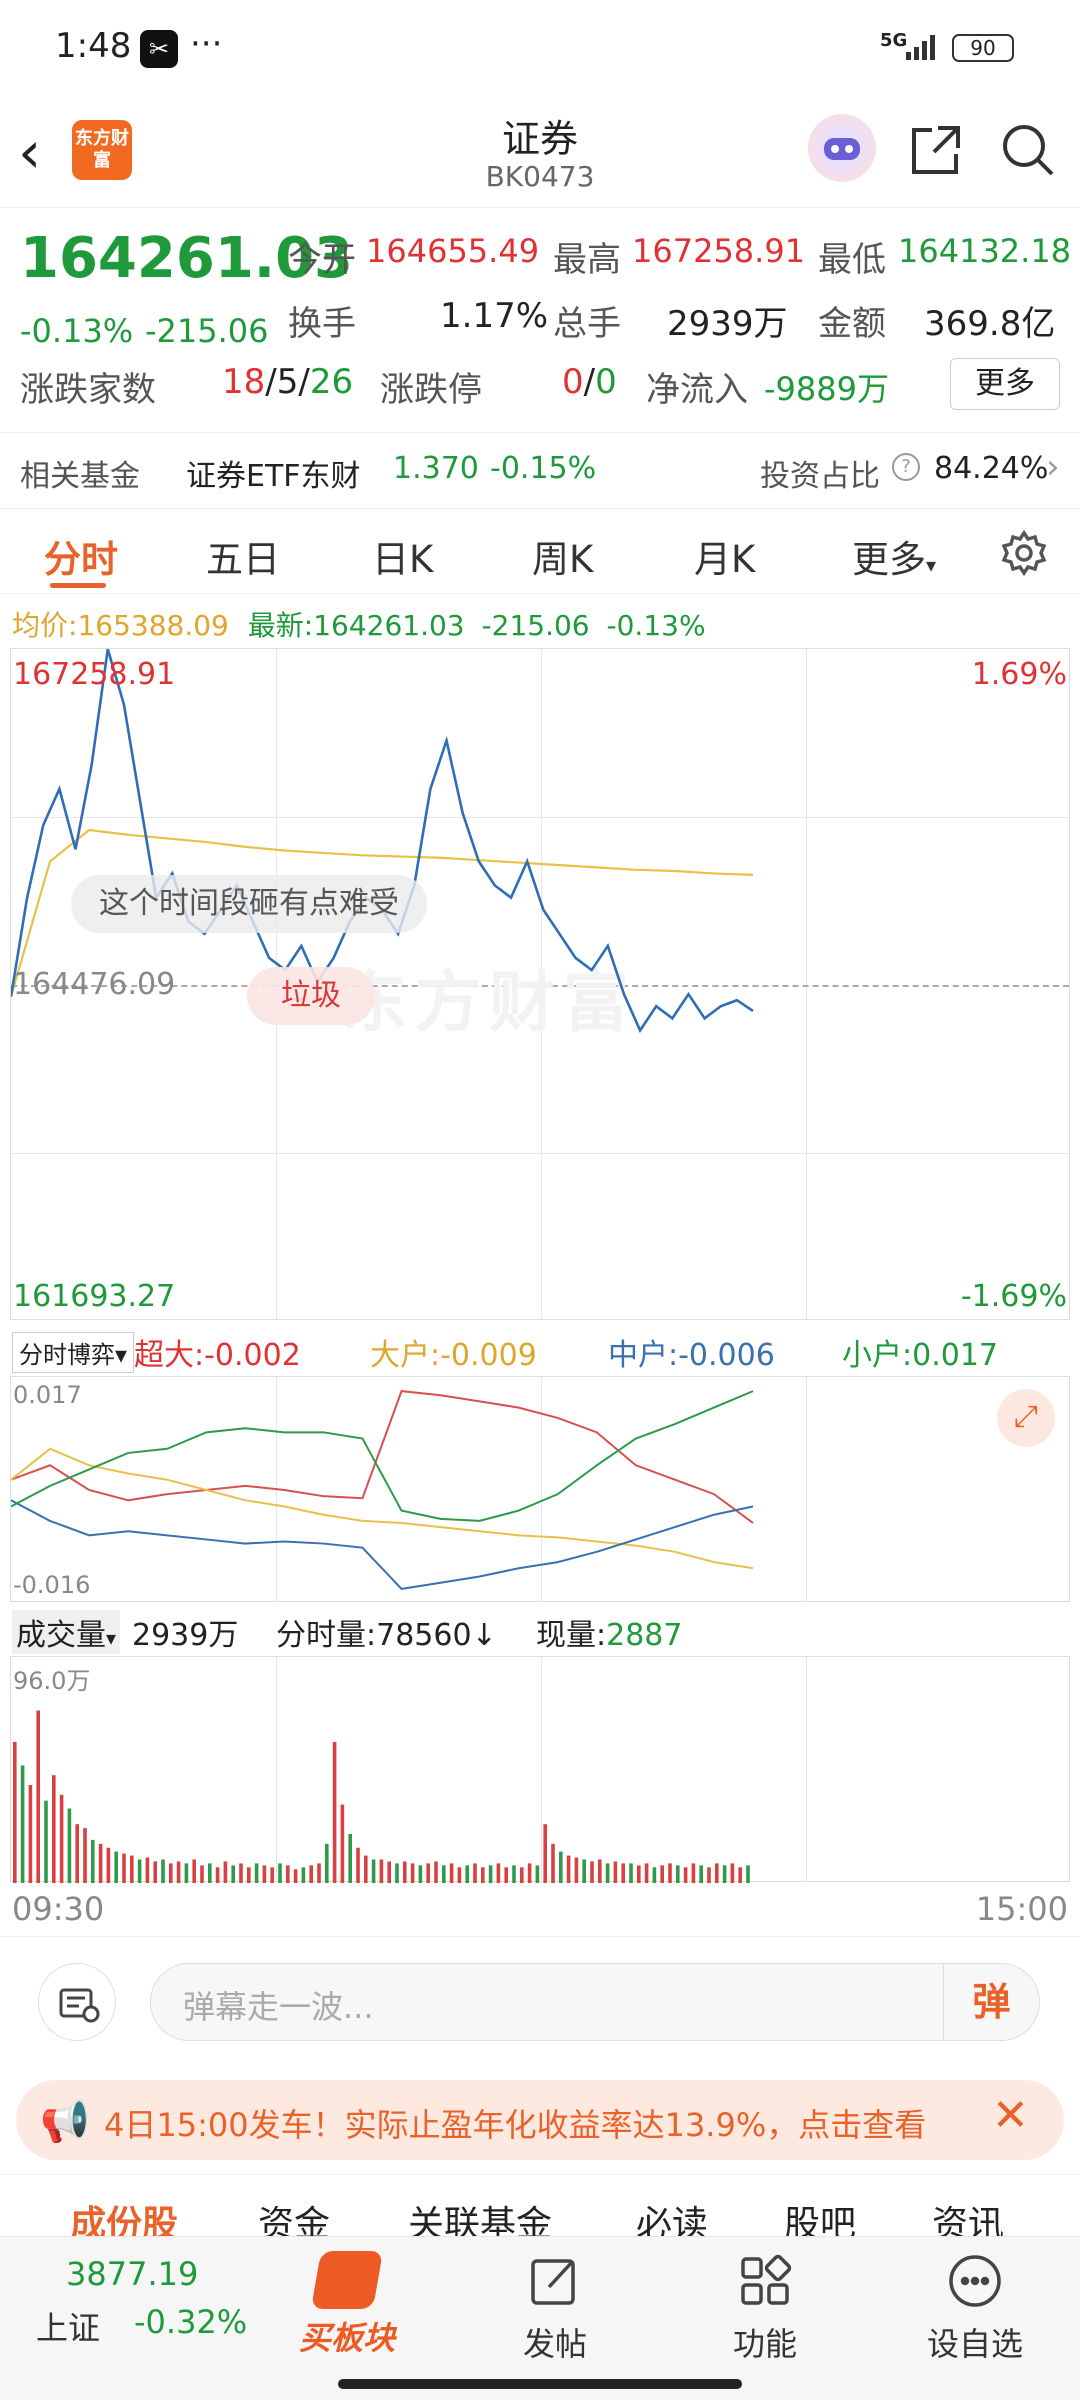 The width and height of the screenshot is (1080, 2400). Describe the element at coordinates (381, 1796) in the screenshot. I see `volume-bars-svg` at that location.